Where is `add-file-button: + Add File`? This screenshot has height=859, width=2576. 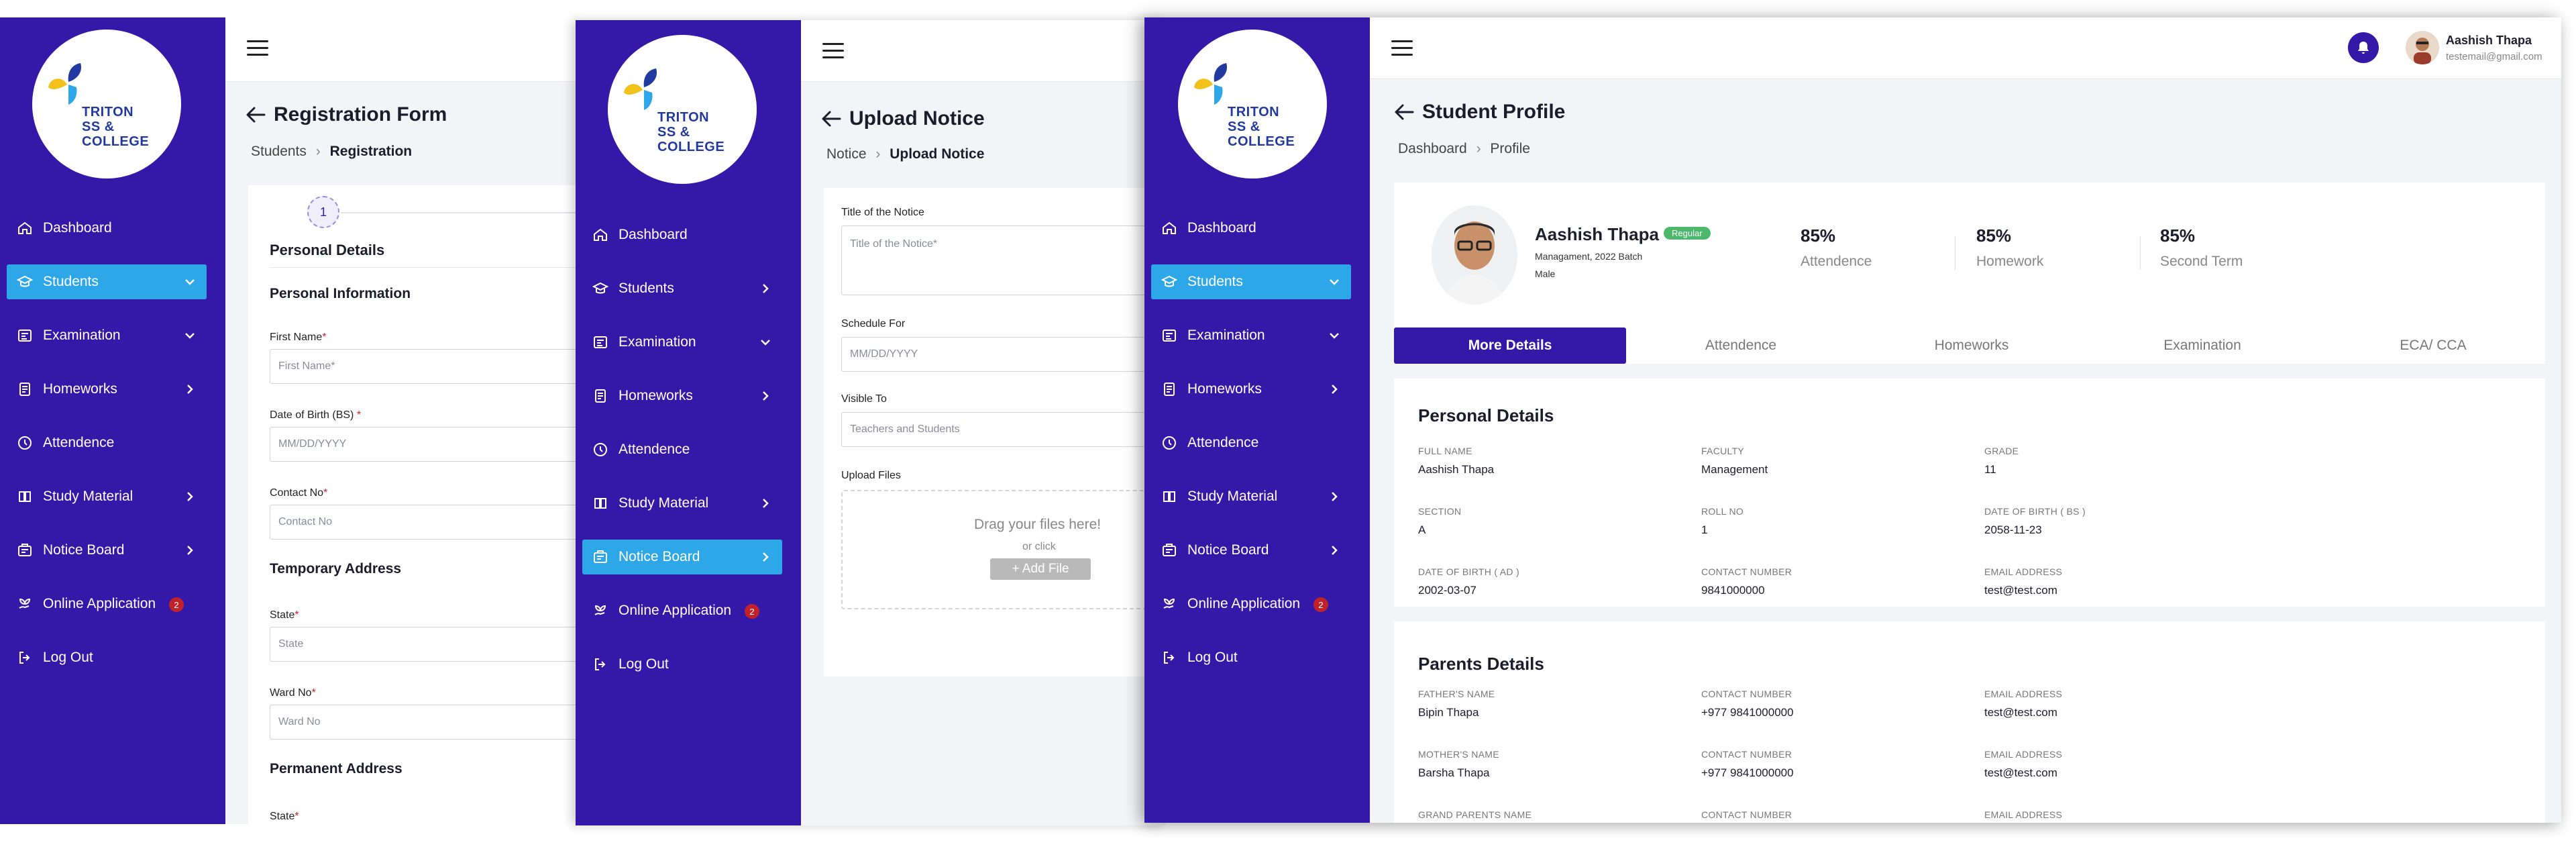
add-file-button: + Add File is located at coordinates (1040, 569).